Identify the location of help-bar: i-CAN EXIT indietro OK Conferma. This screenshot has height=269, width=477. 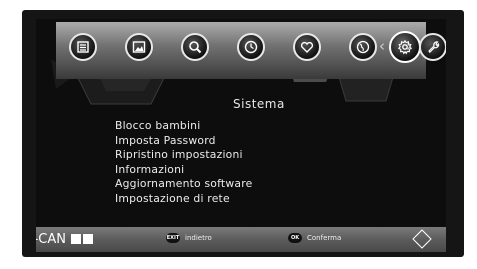
(241, 239).